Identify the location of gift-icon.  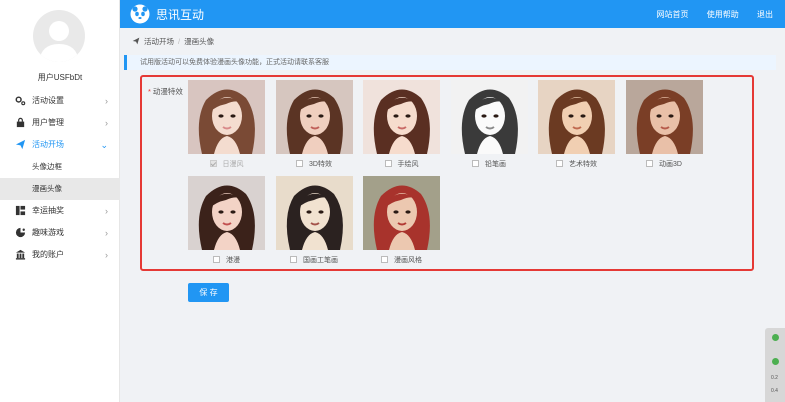
(20, 210).